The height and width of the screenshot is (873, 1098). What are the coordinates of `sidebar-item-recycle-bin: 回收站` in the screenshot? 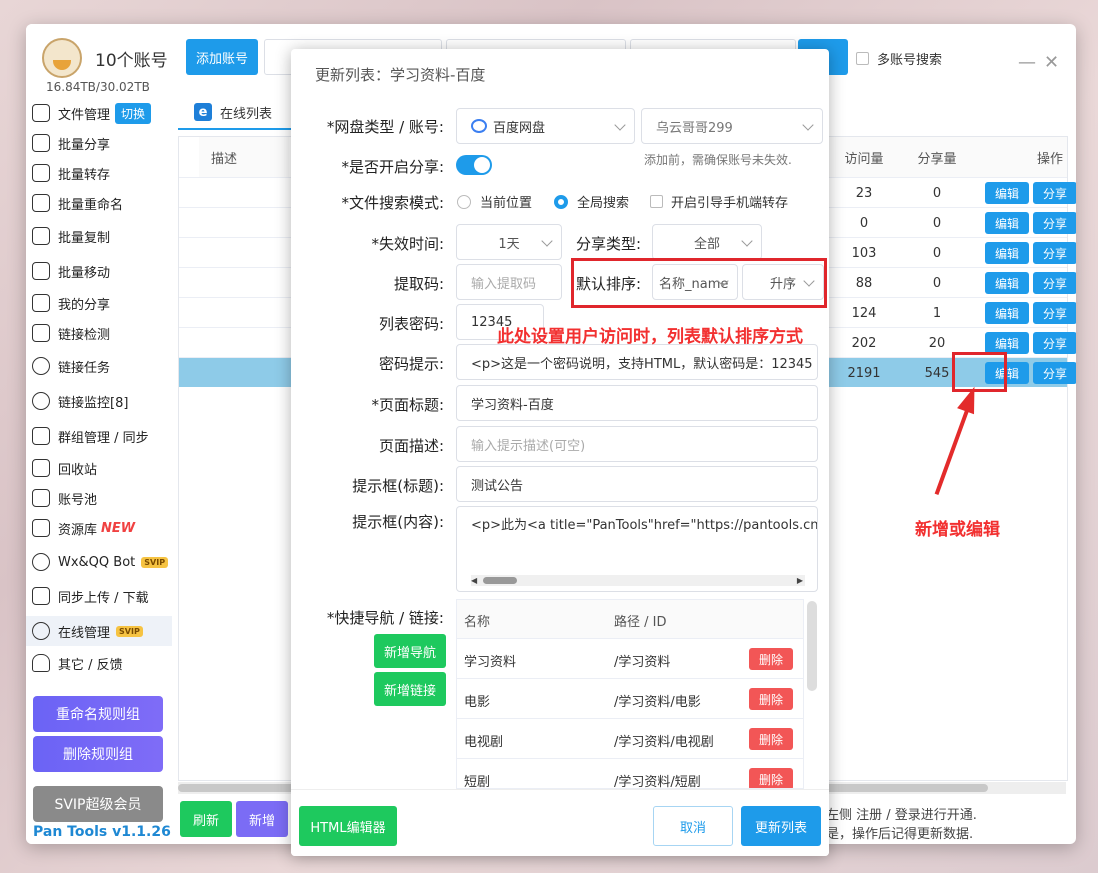 It's located at (99, 468).